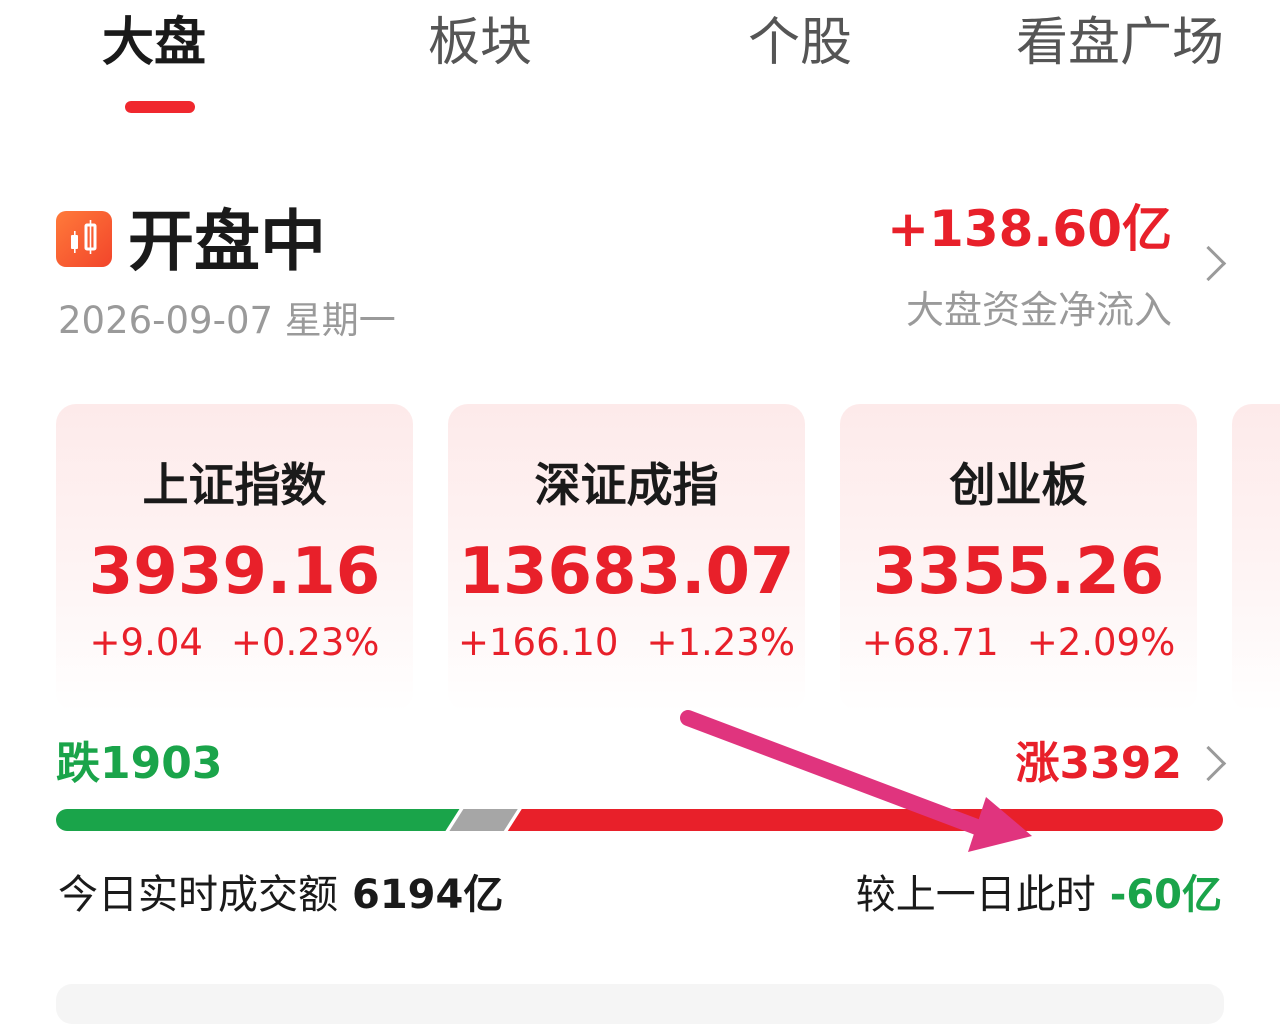 This screenshot has width=1280, height=1024. I want to click on index-changes: +9.04 +0.23%, so click(234, 643).